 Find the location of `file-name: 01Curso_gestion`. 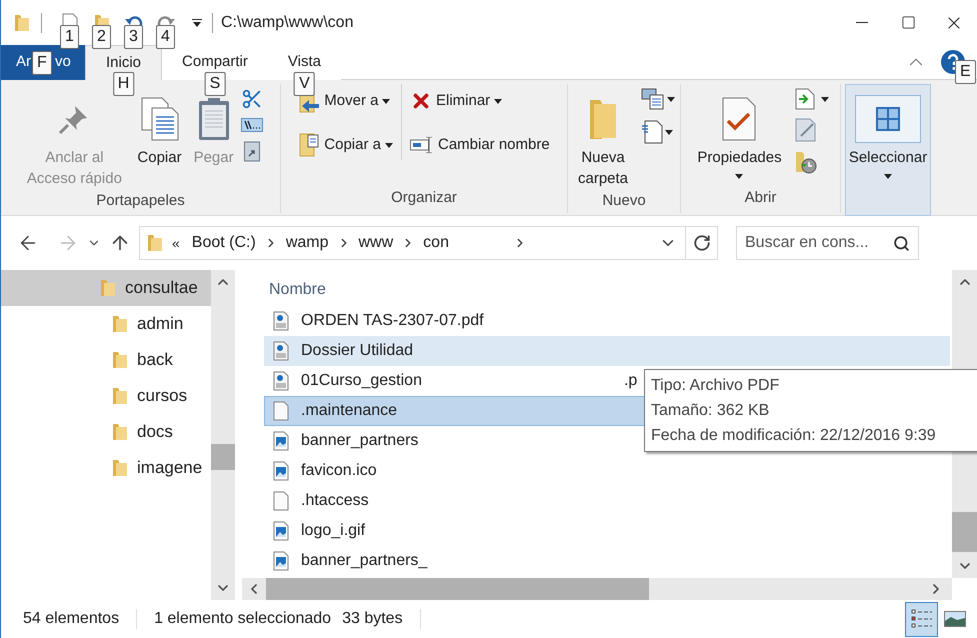

file-name: 01Curso_gestion is located at coordinates (361, 381).